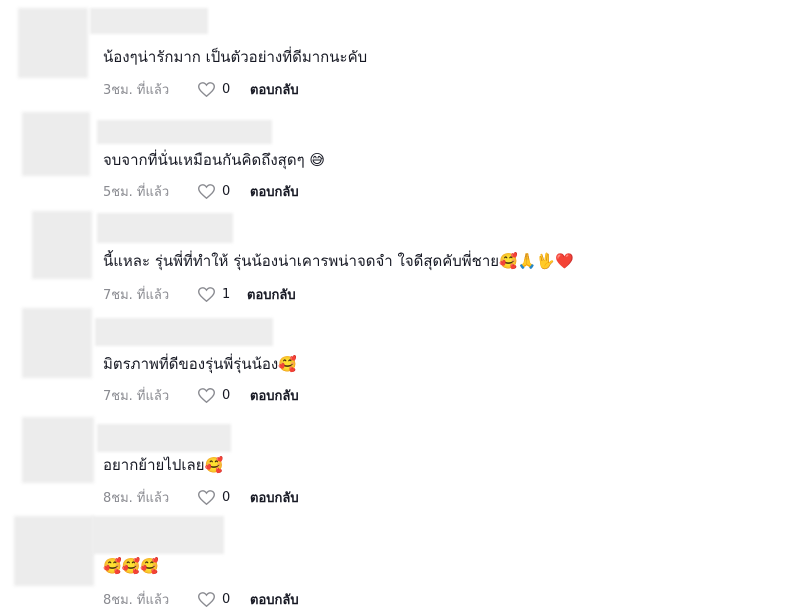 The height and width of the screenshot is (610, 800). Describe the element at coordinates (226, 294) in the screenshot. I see `like-count: 1` at that location.